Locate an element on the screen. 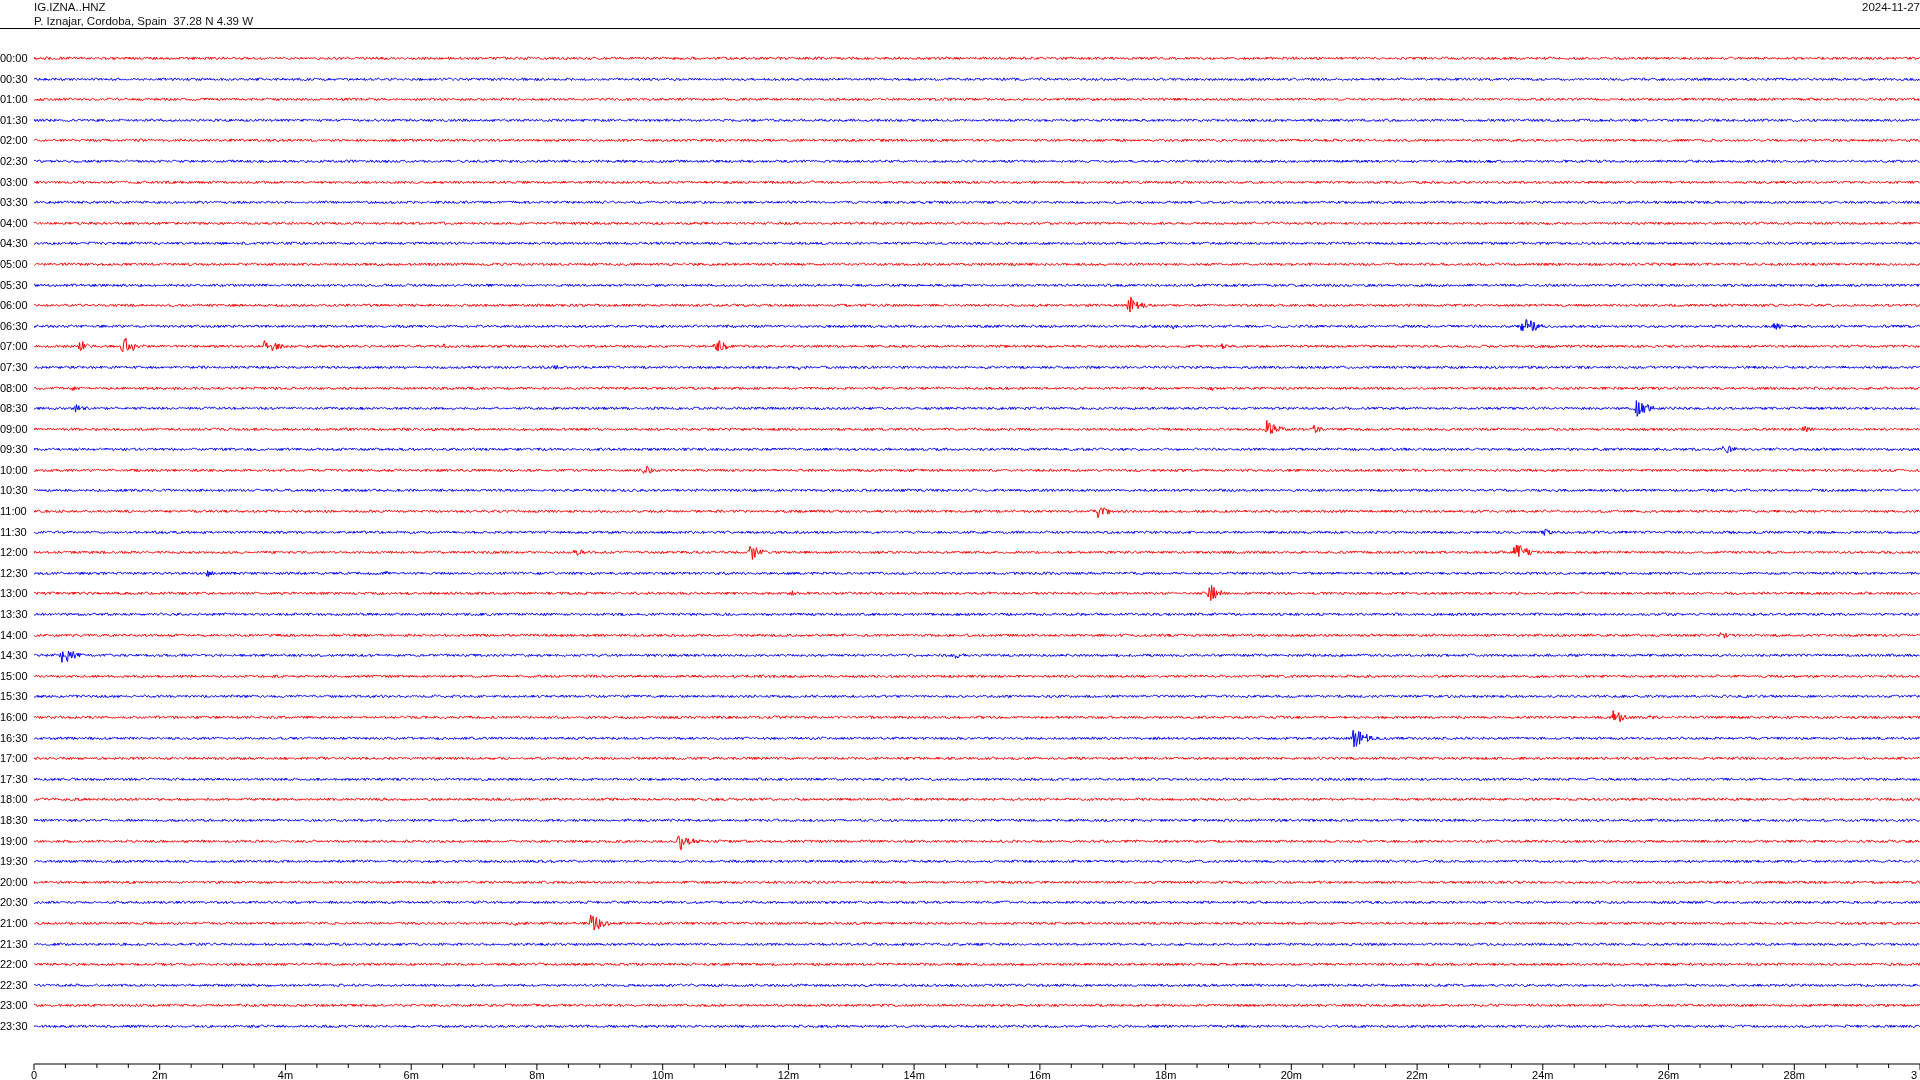 Image resolution: width=1920 pixels, height=1080 pixels. time-label: 09:00 is located at coordinates (14, 429).